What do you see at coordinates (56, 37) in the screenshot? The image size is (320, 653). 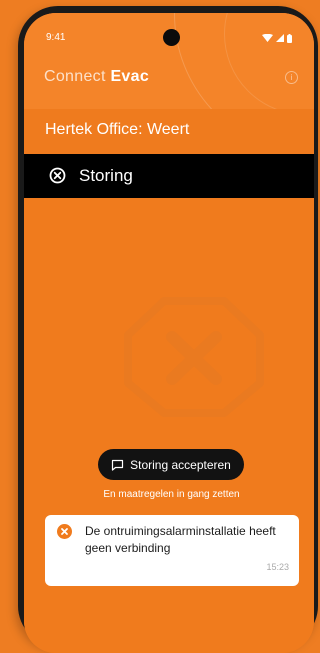 I see `status-time: 9:41` at bounding box center [56, 37].